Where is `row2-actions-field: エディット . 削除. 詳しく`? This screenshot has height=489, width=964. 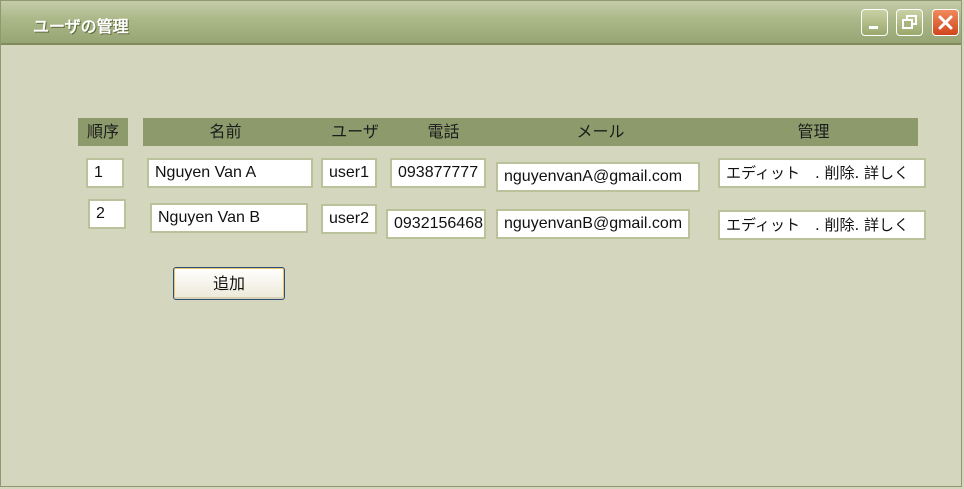 row2-actions-field: エディット . 削除. 詳しく is located at coordinates (822, 225).